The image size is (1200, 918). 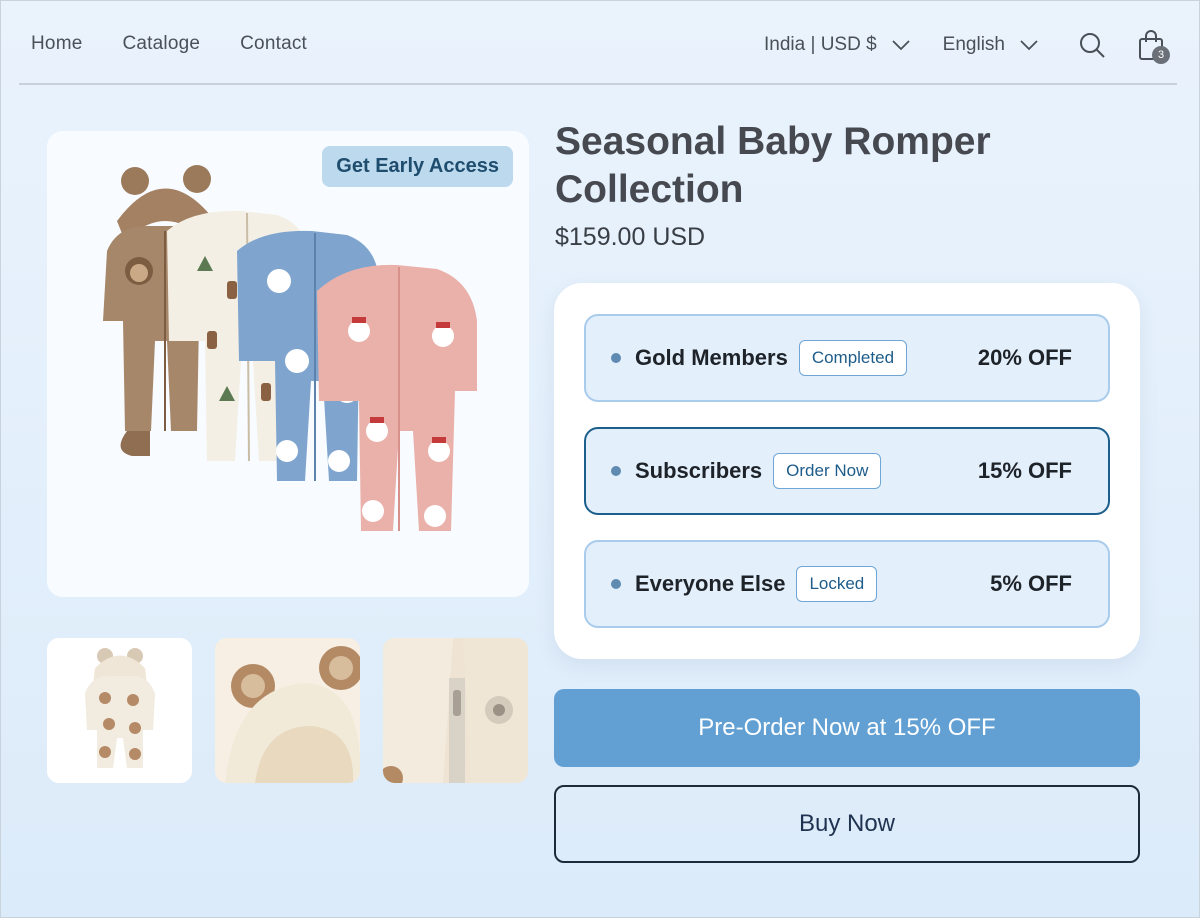 What do you see at coordinates (827, 471) in the screenshot?
I see `tier-status-badge: Order Now` at bounding box center [827, 471].